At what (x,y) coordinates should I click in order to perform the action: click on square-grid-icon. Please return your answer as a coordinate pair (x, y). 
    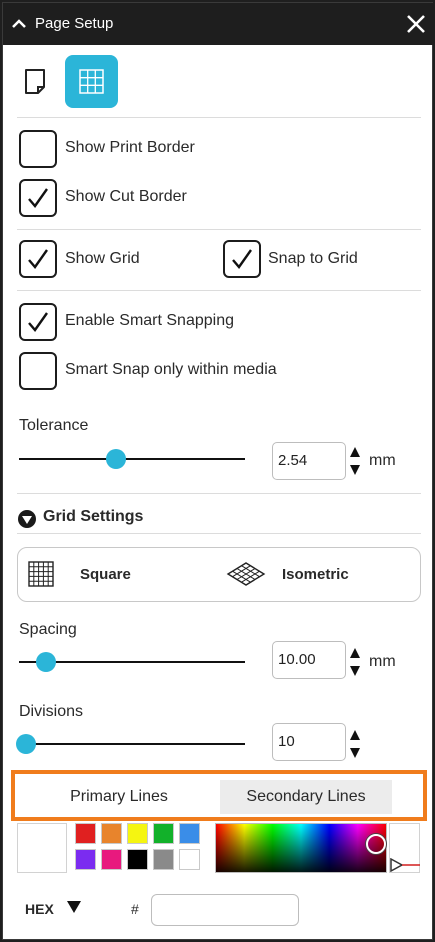
    Looking at the image, I should click on (41, 574).